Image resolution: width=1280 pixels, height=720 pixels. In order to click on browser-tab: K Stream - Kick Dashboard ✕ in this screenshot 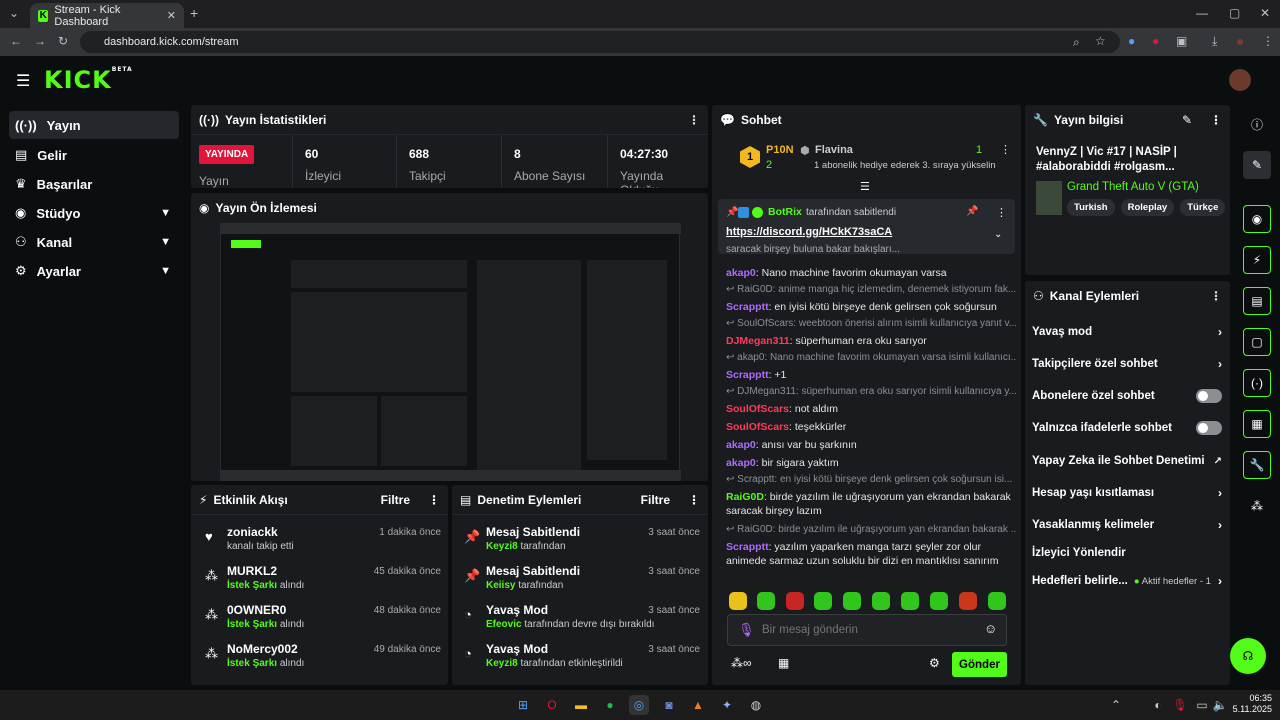, I will do `click(107, 15)`.